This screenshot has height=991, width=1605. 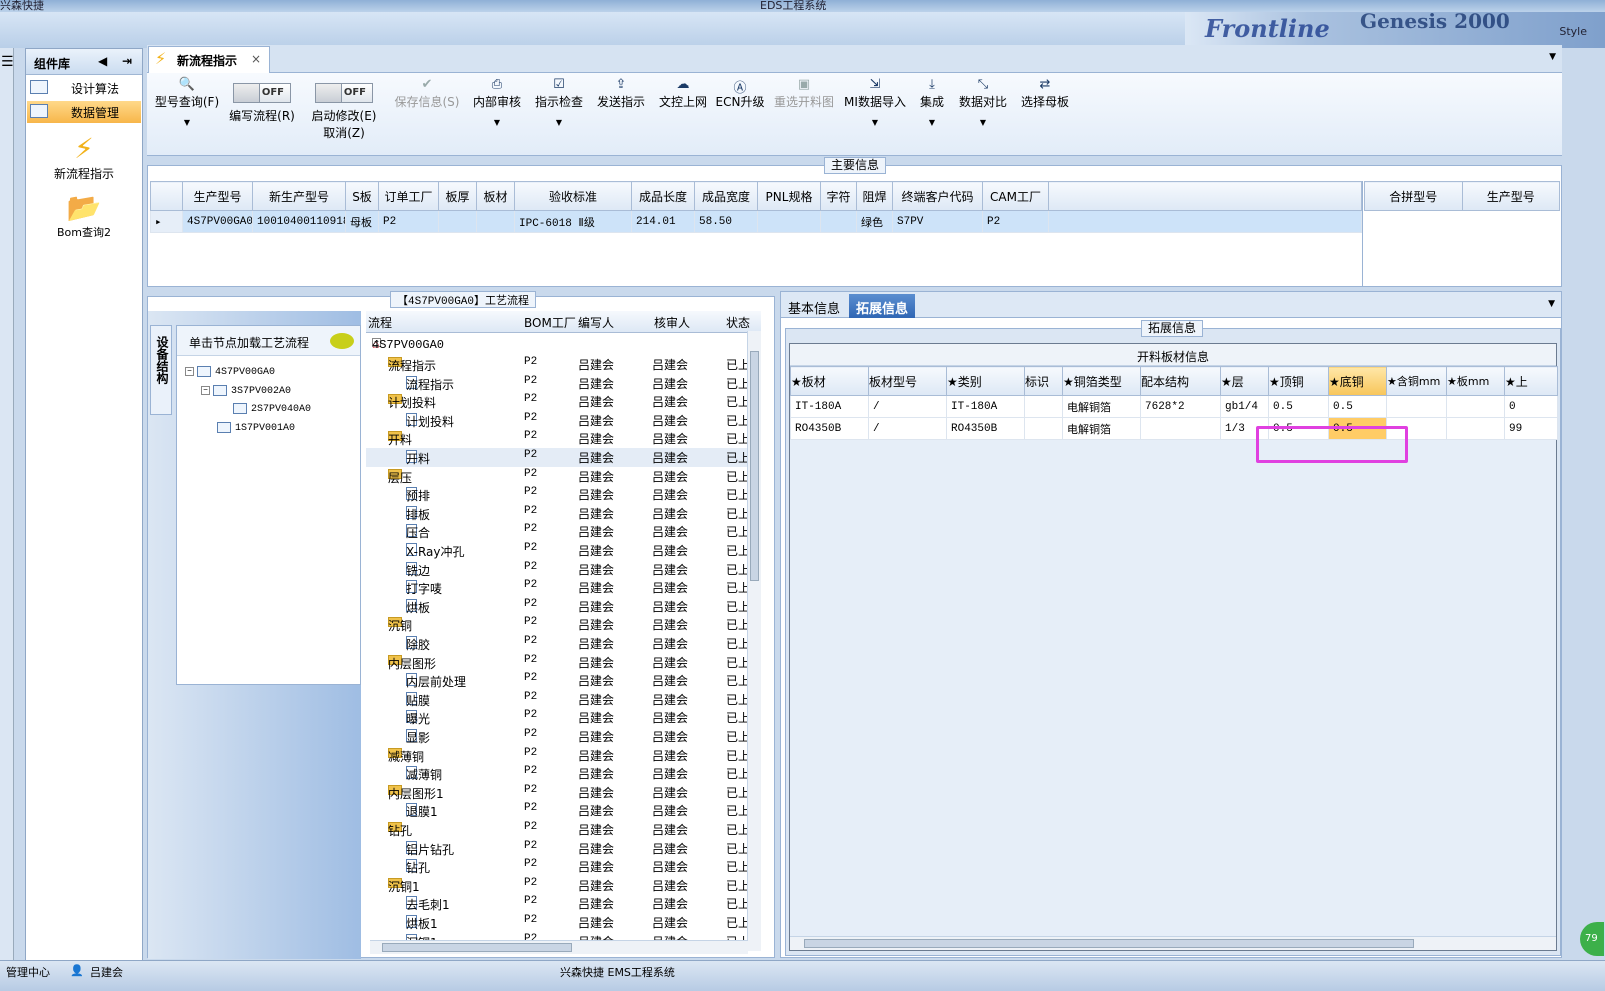 I want to click on cell: 0.5, so click(x=1357, y=406).